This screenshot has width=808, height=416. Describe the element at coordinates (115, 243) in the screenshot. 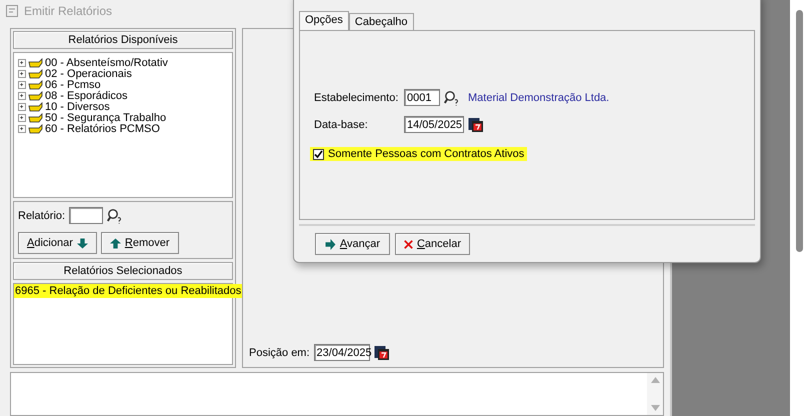

I see `up-arrow-icon` at that location.